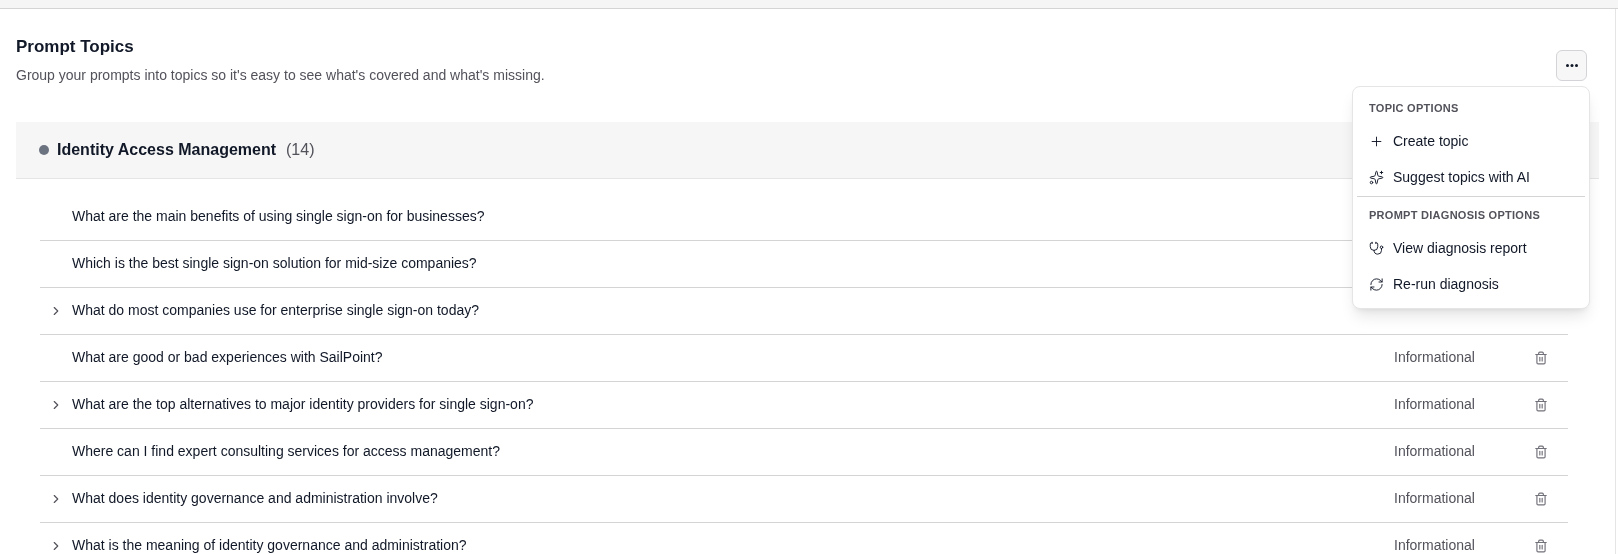  Describe the element at coordinates (255, 498) in the screenshot. I see `prompt-text: What does identity governance and administration involve?` at that location.